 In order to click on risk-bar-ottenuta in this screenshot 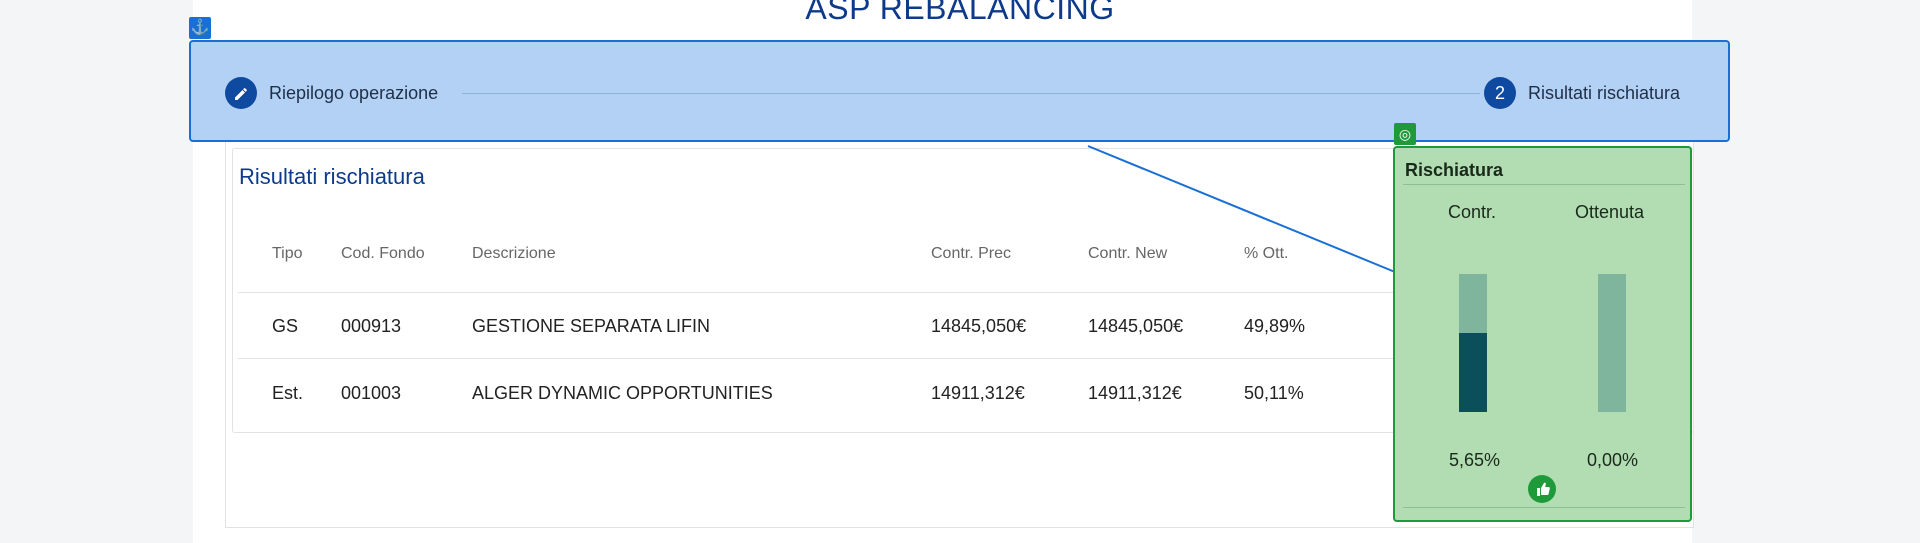, I will do `click(1612, 343)`.